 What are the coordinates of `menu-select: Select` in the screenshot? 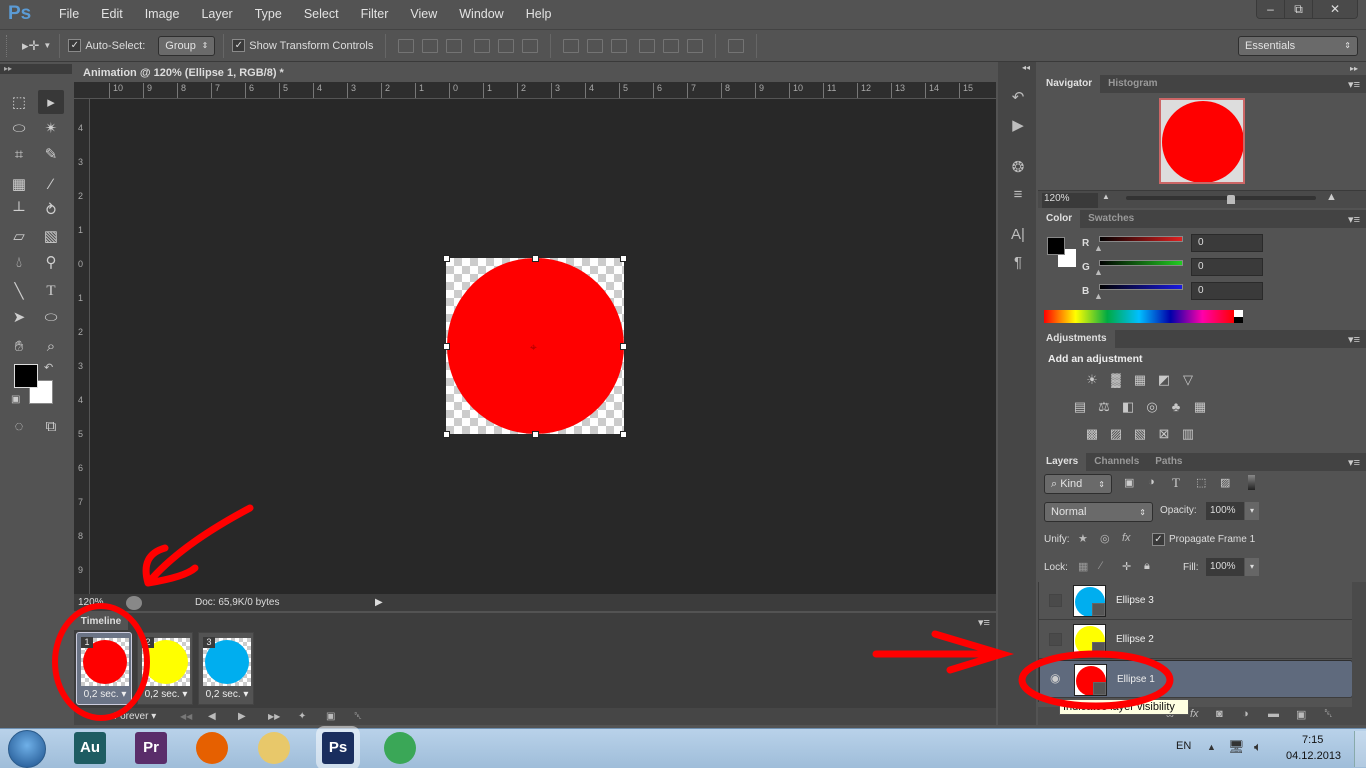 It's located at (321, 14).